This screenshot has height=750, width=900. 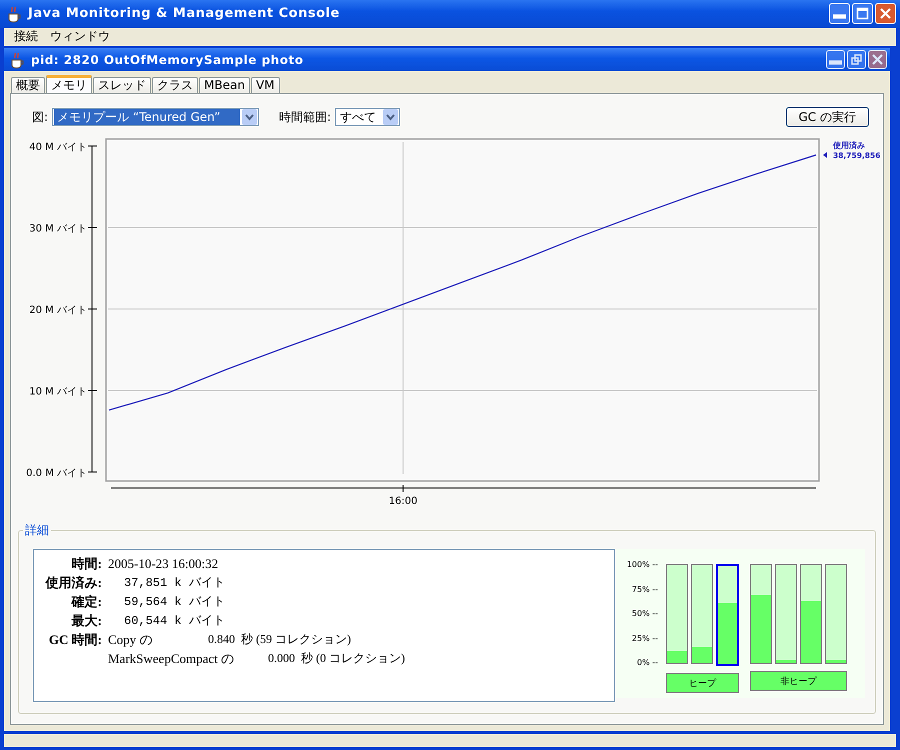 What do you see at coordinates (86, 563) in the screenshot?
I see `detail-label: 時間:` at bounding box center [86, 563].